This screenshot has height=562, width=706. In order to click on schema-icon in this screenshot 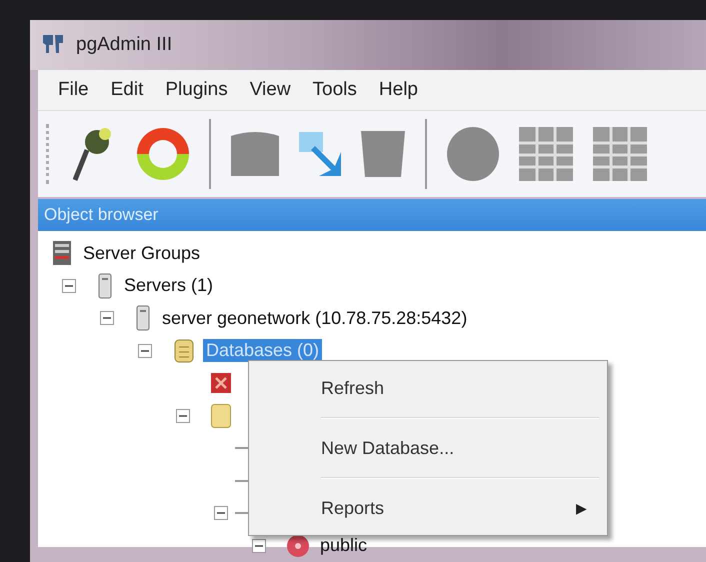, I will do `click(298, 545)`.